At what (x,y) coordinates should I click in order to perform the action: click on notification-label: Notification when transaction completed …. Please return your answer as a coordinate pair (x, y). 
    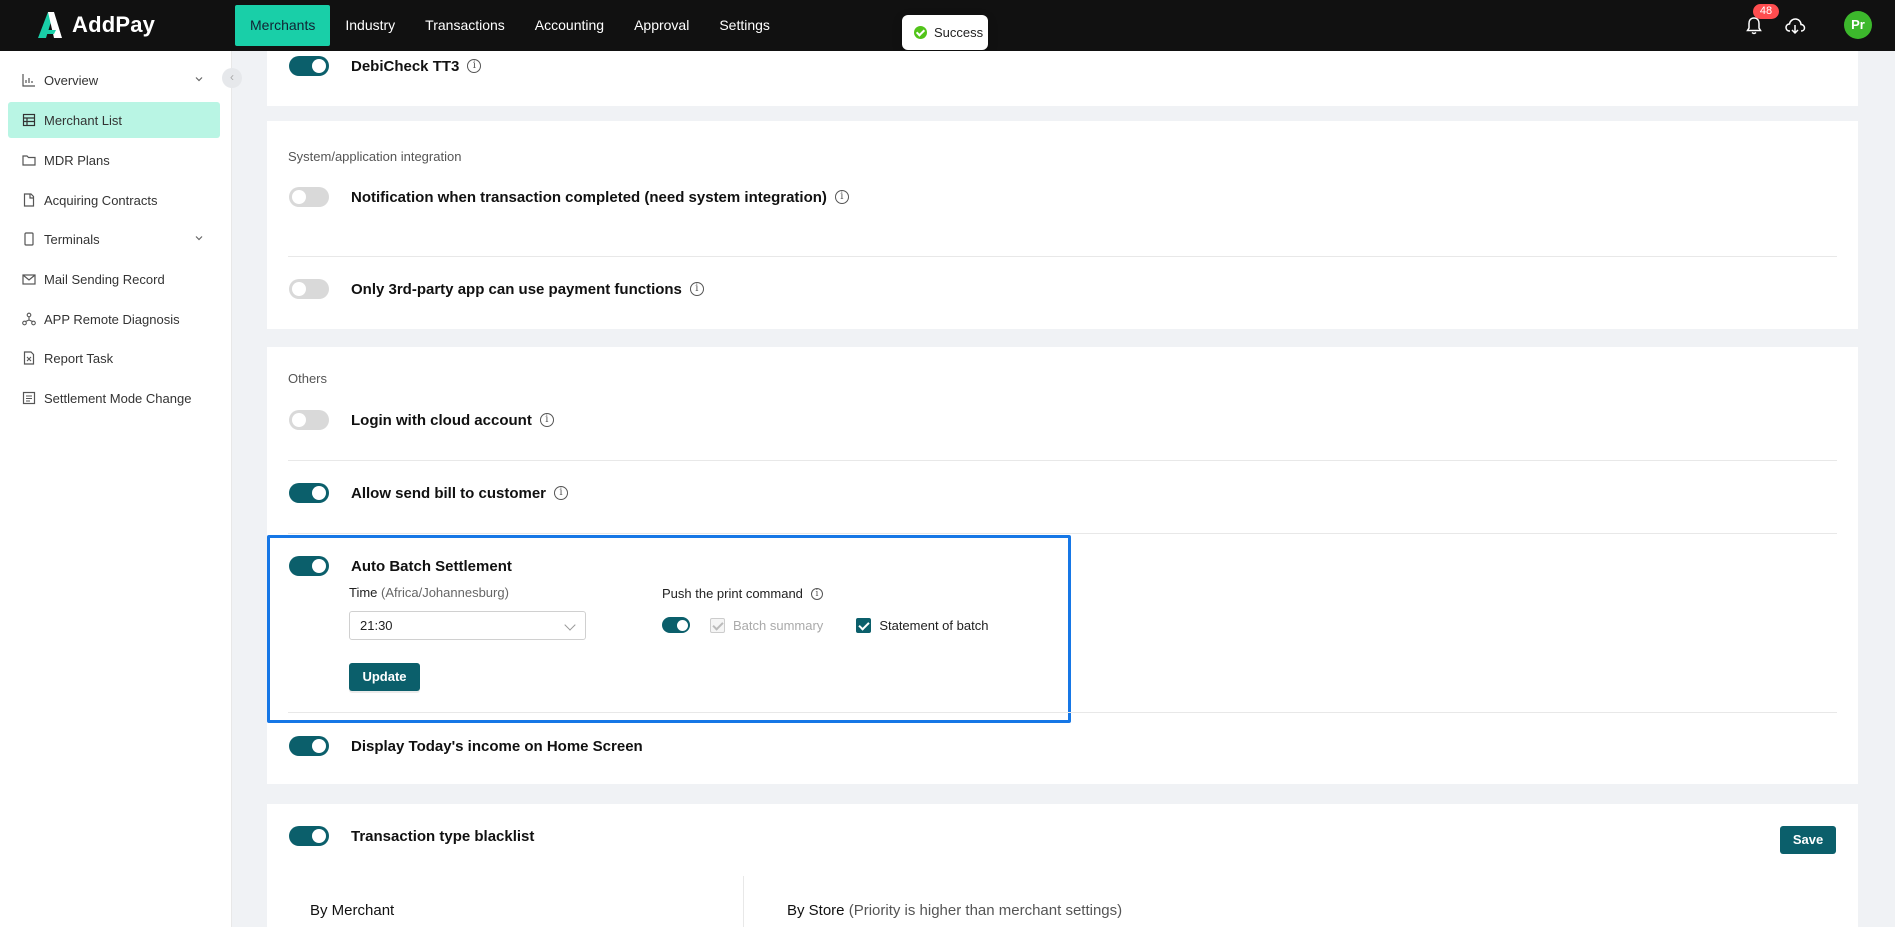
    Looking at the image, I should click on (589, 197).